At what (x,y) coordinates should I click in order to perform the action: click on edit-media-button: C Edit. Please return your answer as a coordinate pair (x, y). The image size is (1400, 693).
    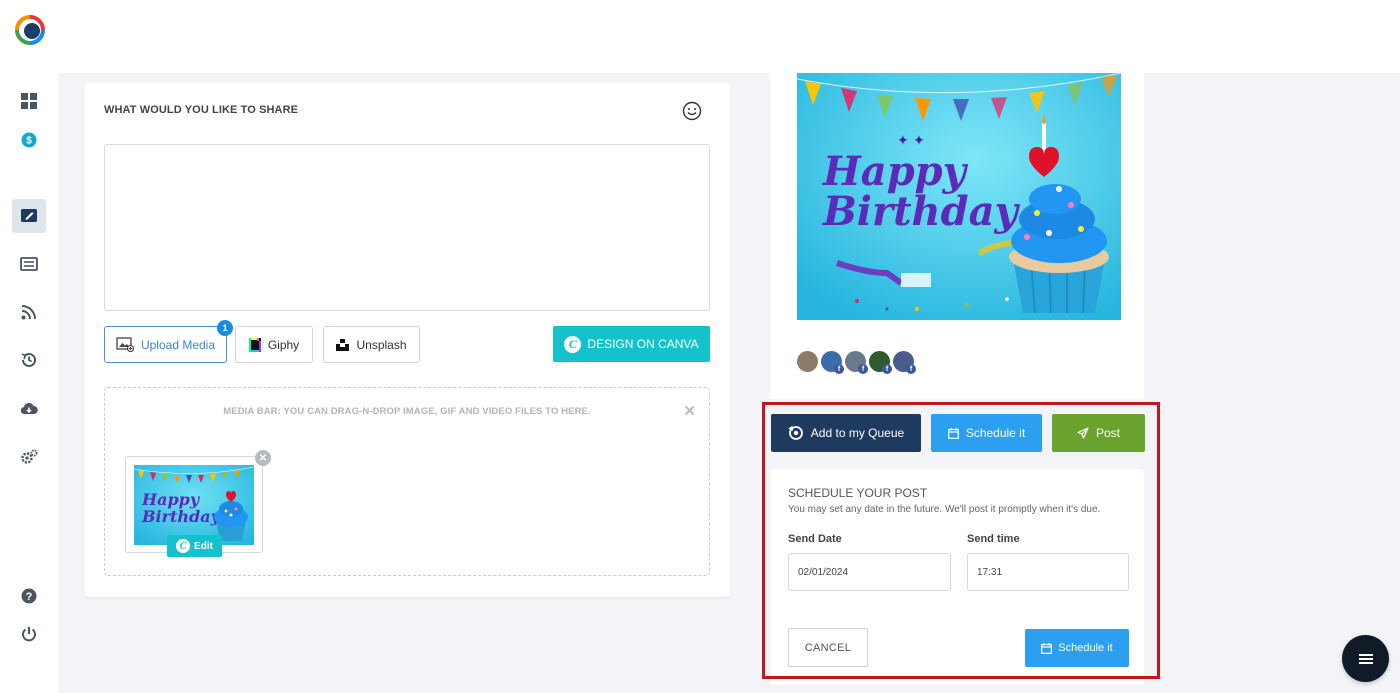
    Looking at the image, I should click on (194, 546).